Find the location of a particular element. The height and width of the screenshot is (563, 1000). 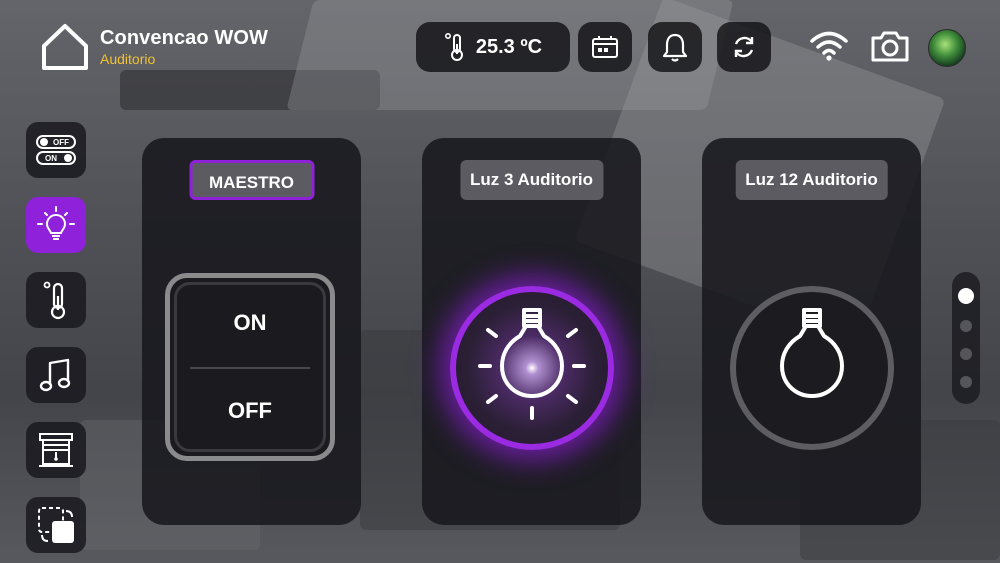

maestro-switch: ON OFF is located at coordinates (250, 367).